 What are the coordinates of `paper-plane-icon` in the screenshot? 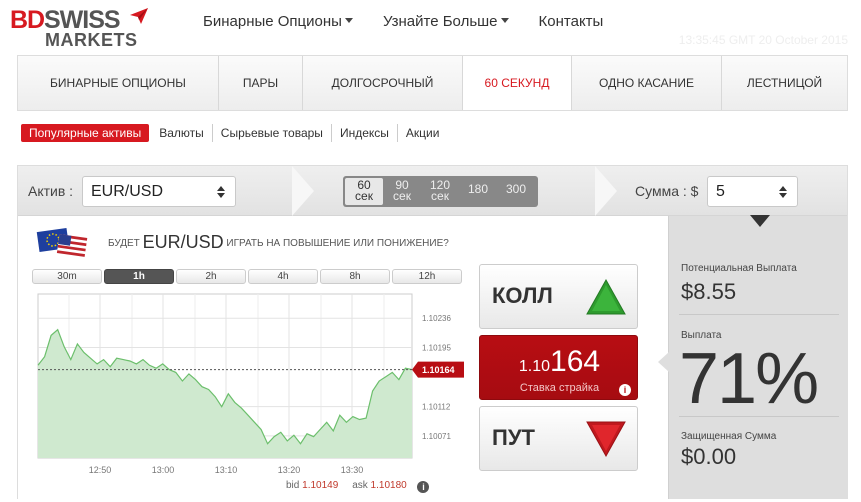 It's located at (139, 16).